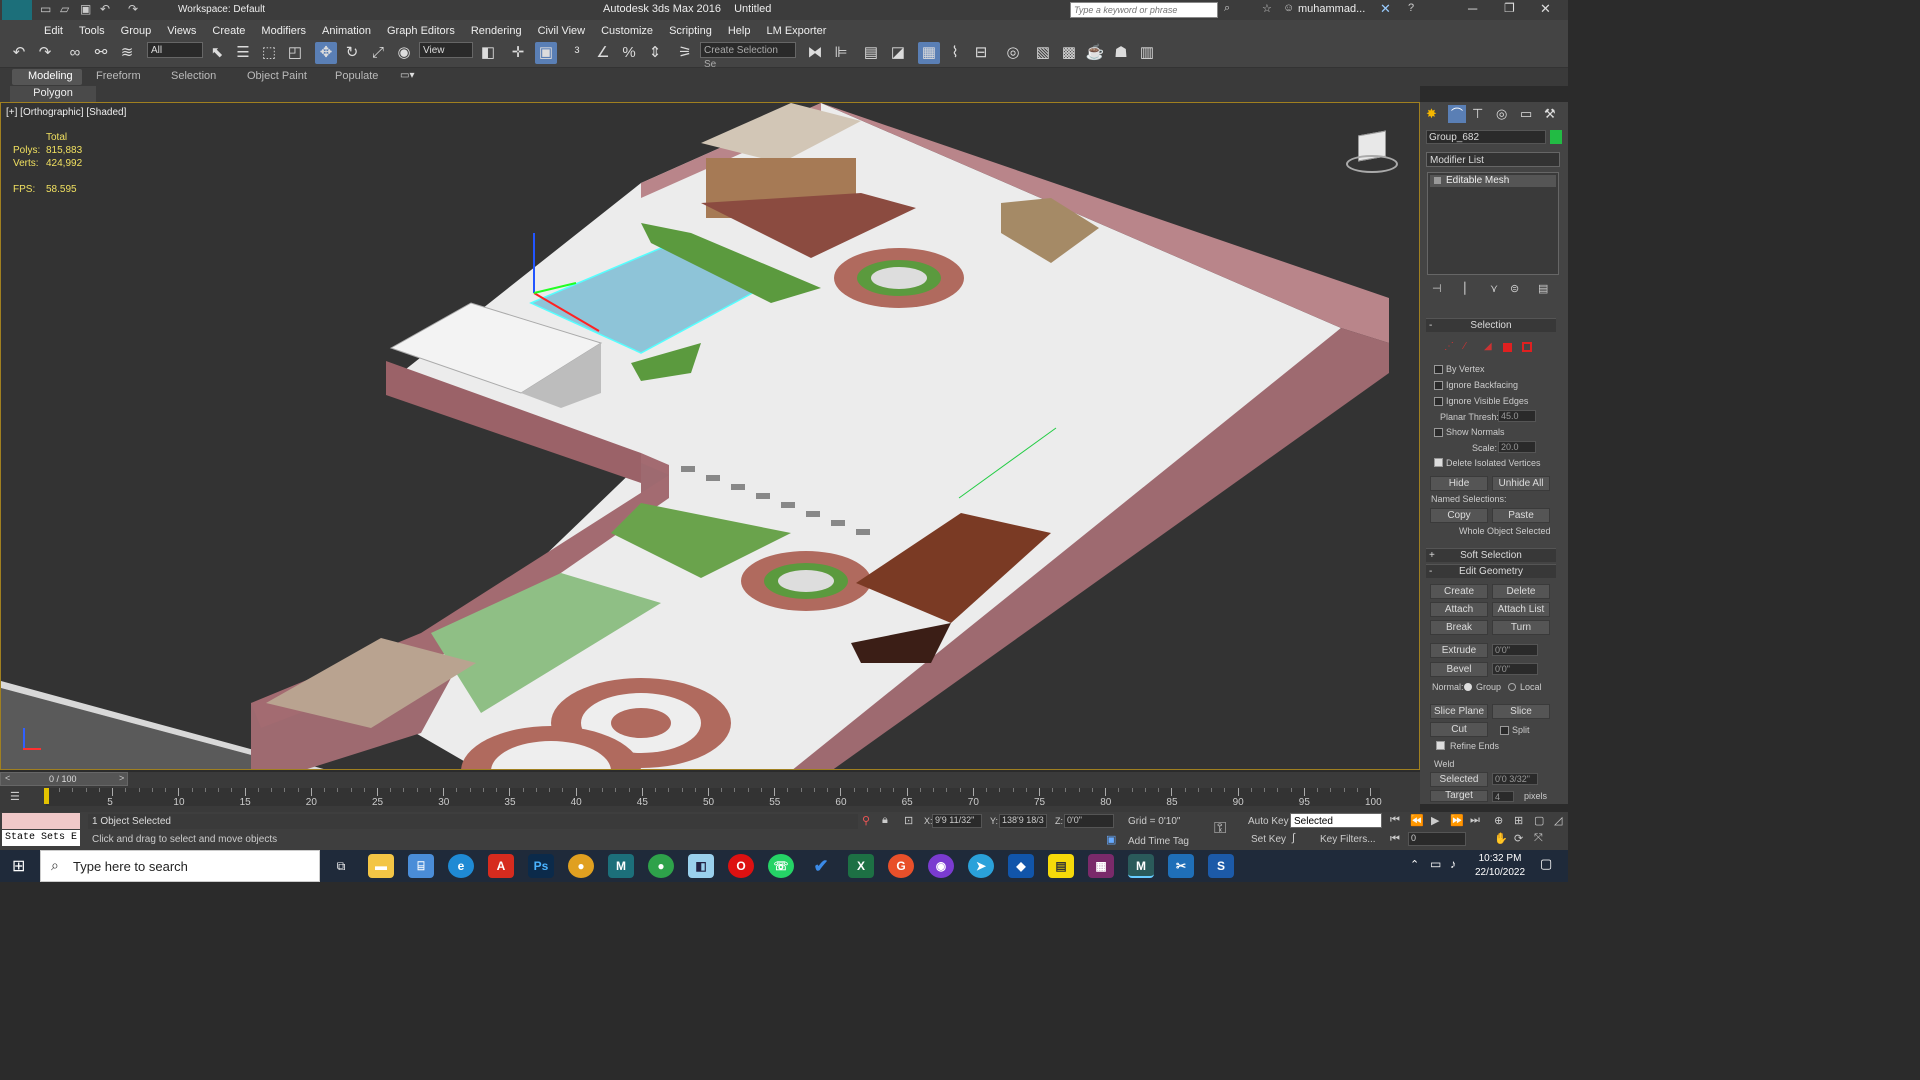 The width and height of the screenshot is (1920, 1080). I want to click on configure-sets-icon: ▤, so click(1543, 288).